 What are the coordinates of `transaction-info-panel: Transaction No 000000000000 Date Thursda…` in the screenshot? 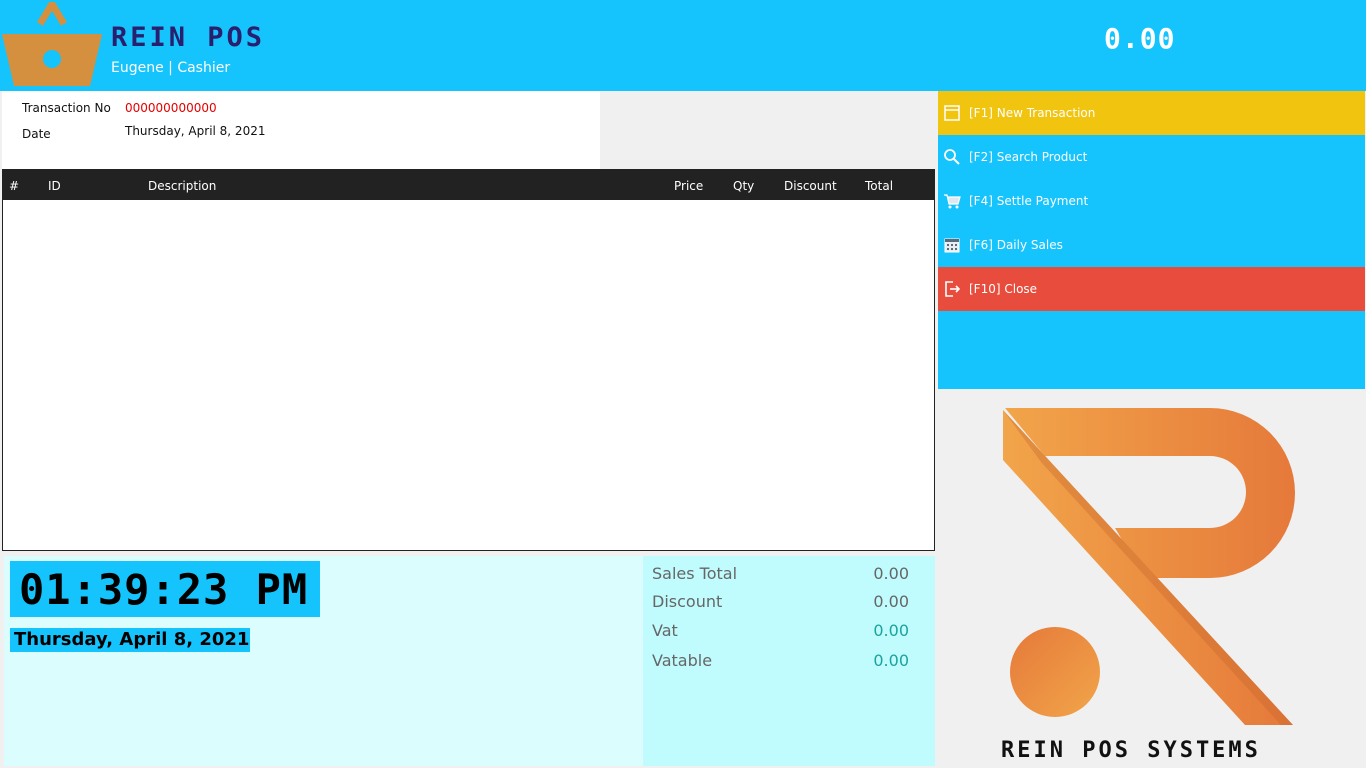 It's located at (301, 130).